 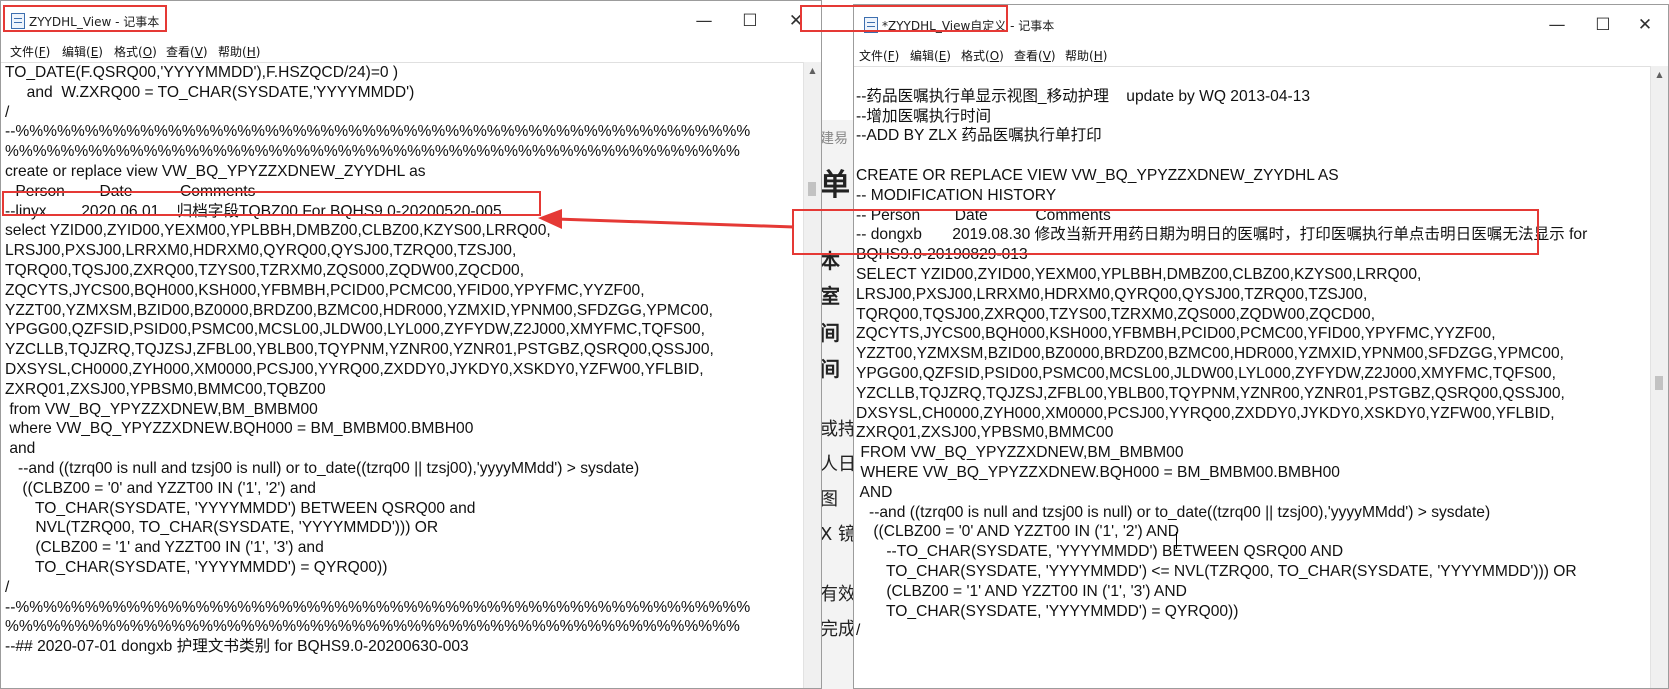 I want to click on code-line: FROM VW_BQ_YPYZZXDNEW,BM_BMBM00, so click(x=1020, y=453).